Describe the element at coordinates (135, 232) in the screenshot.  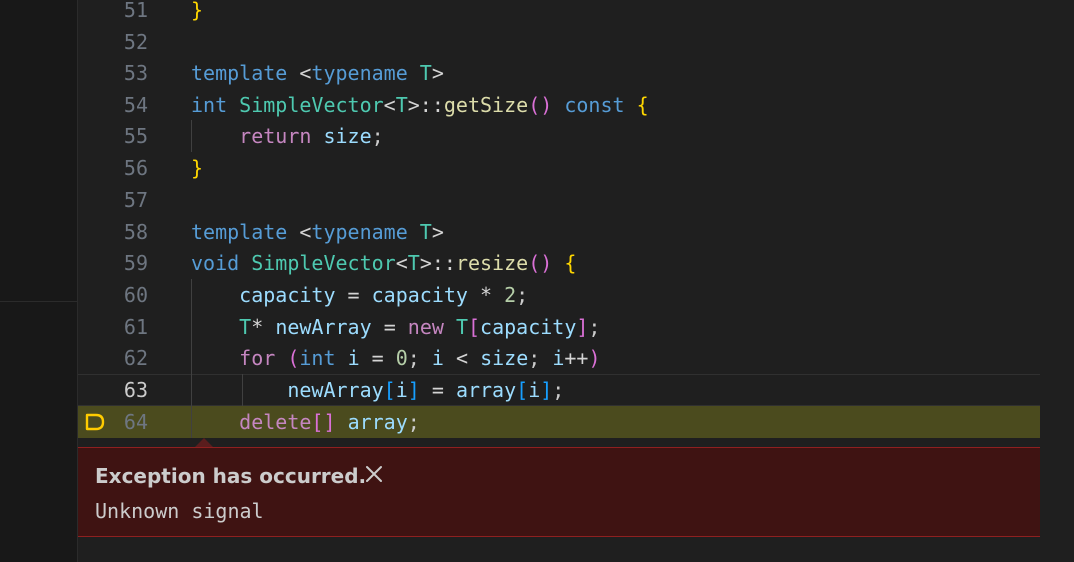
I see `line-number: 58` at that location.